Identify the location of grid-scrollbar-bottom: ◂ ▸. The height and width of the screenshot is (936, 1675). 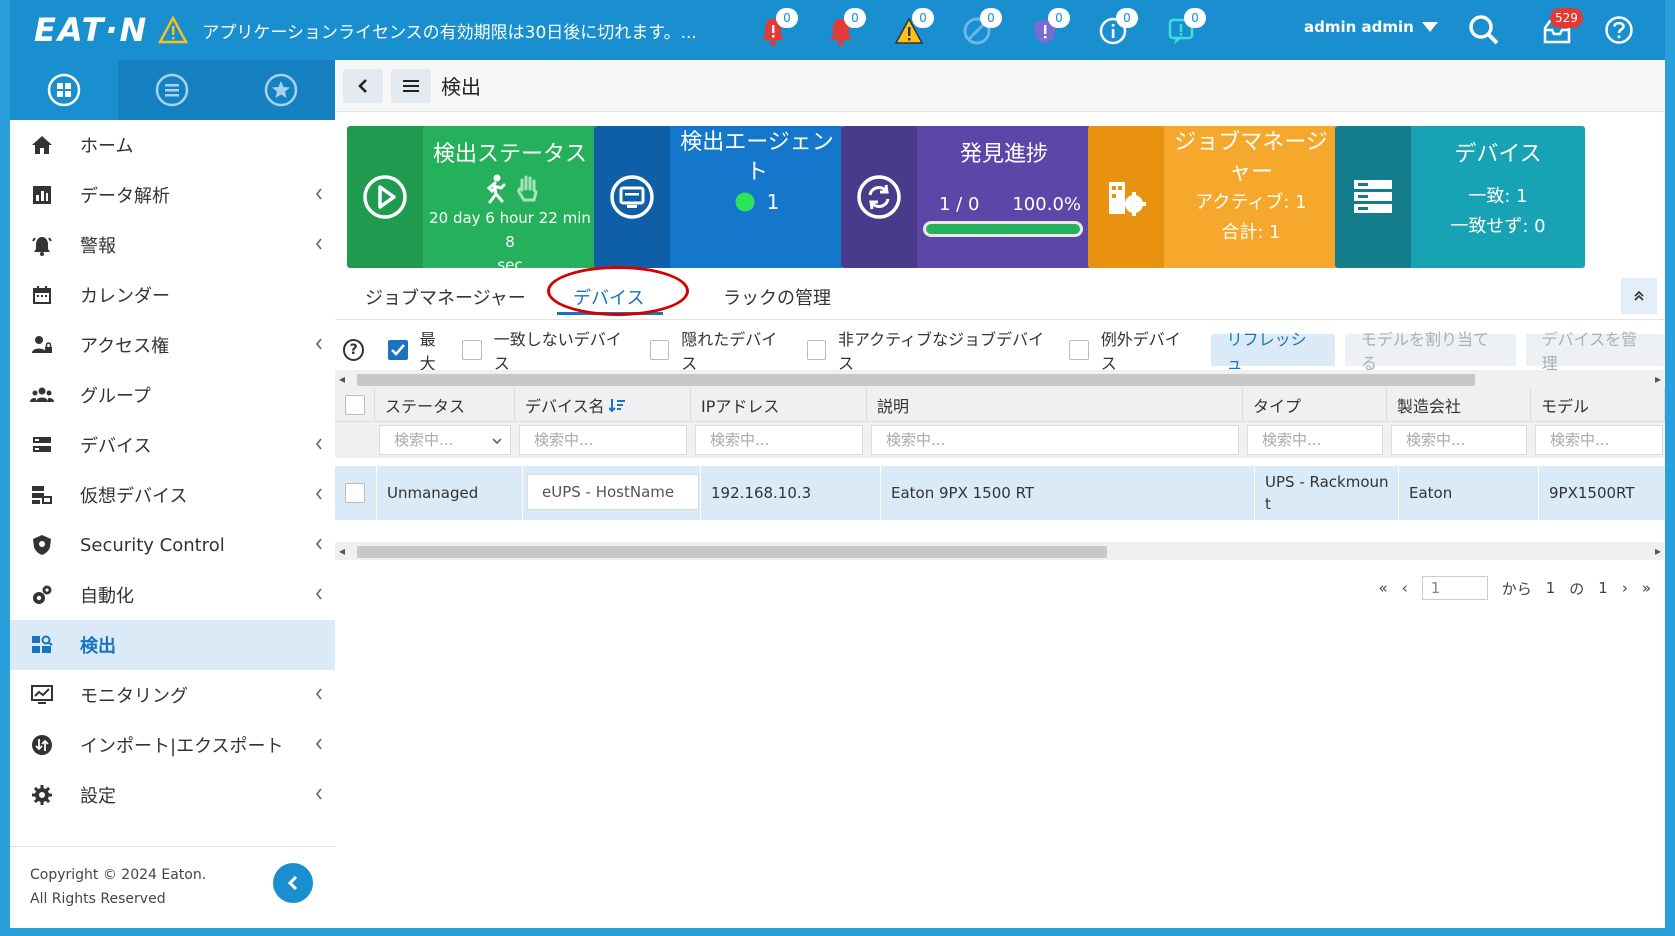
(1000, 551).